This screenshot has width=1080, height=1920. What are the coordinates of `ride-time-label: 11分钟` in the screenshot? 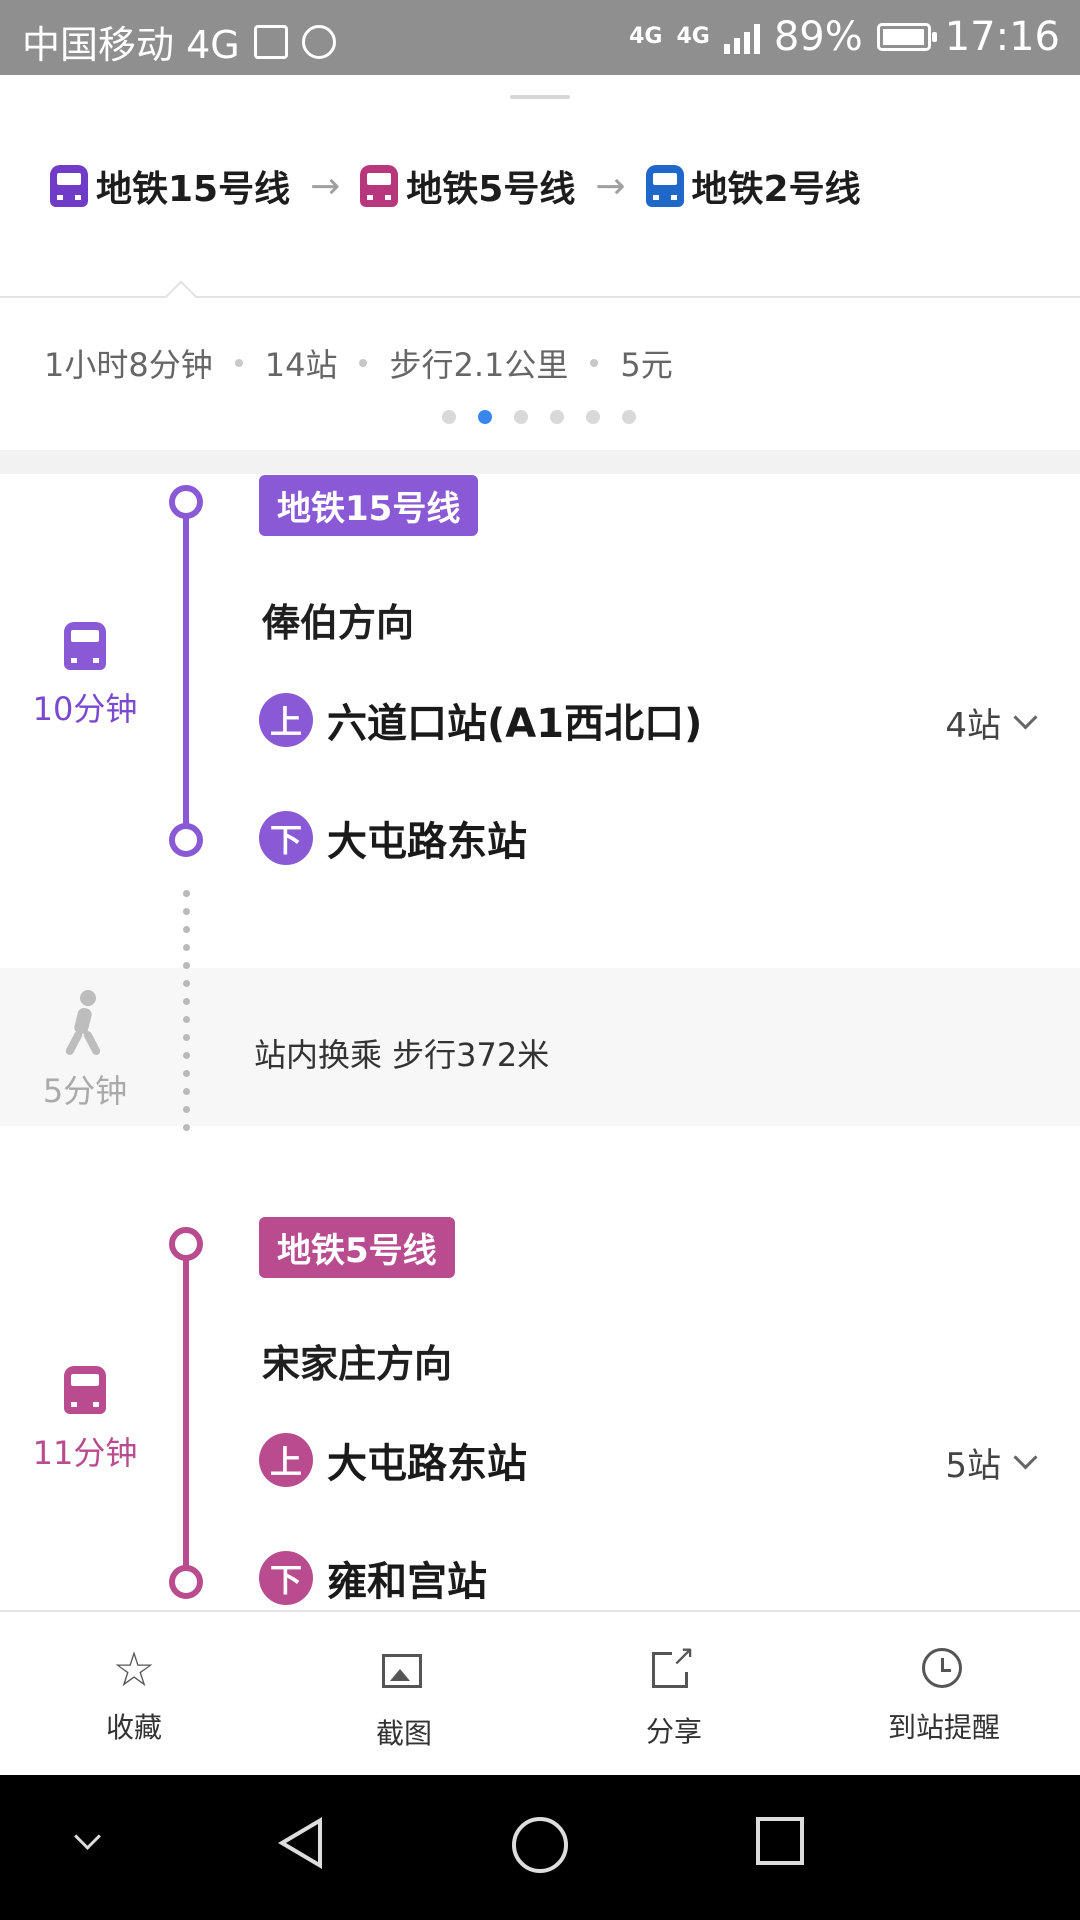 It's located at (85, 1453).